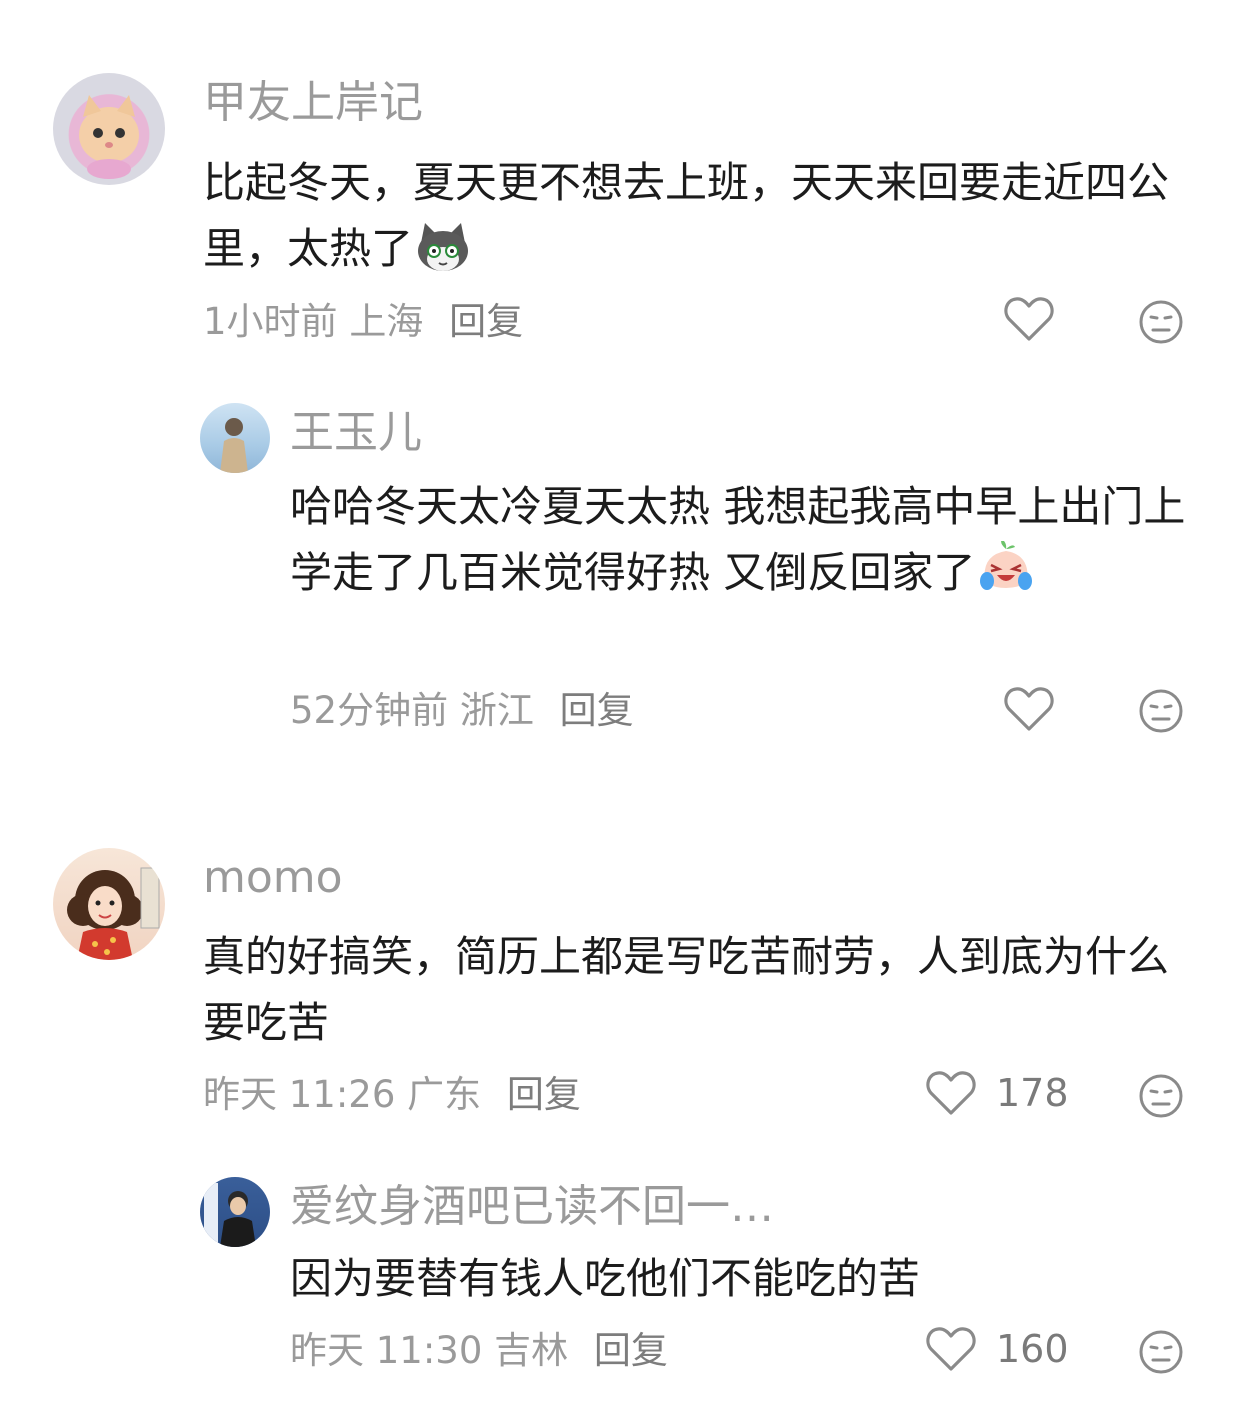 The width and height of the screenshot is (1260, 1420). I want to click on cat-face-emoji, so click(443, 256).